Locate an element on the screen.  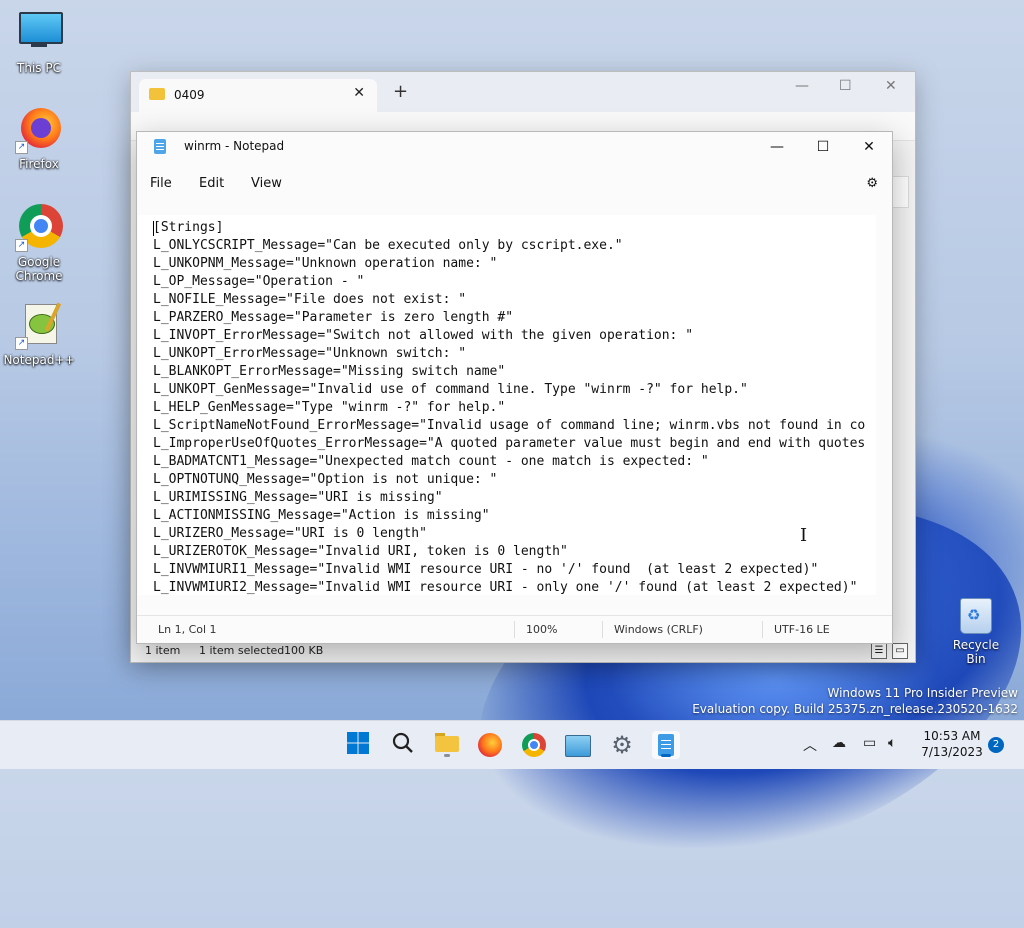
gear-icon: ⚙ is located at coordinates (622, 745).